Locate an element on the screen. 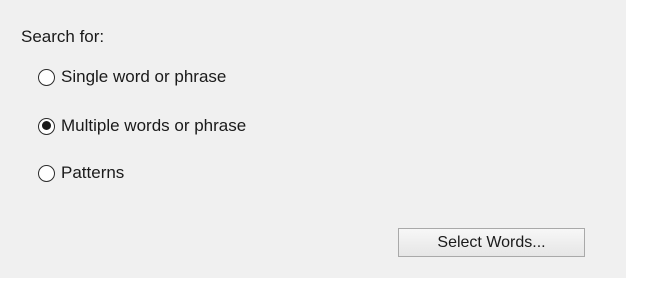  radio-multiple-words: Multiple words or phrase is located at coordinates (142, 126).